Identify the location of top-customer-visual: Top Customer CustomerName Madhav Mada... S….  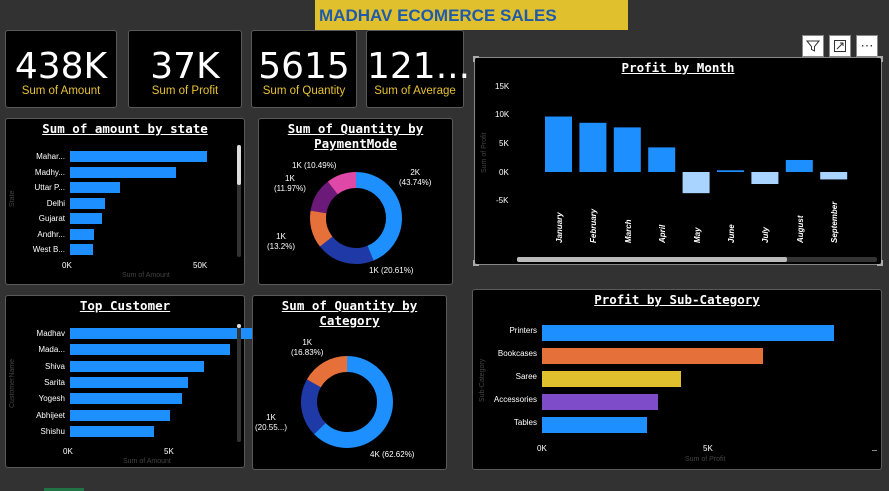
(130, 382).